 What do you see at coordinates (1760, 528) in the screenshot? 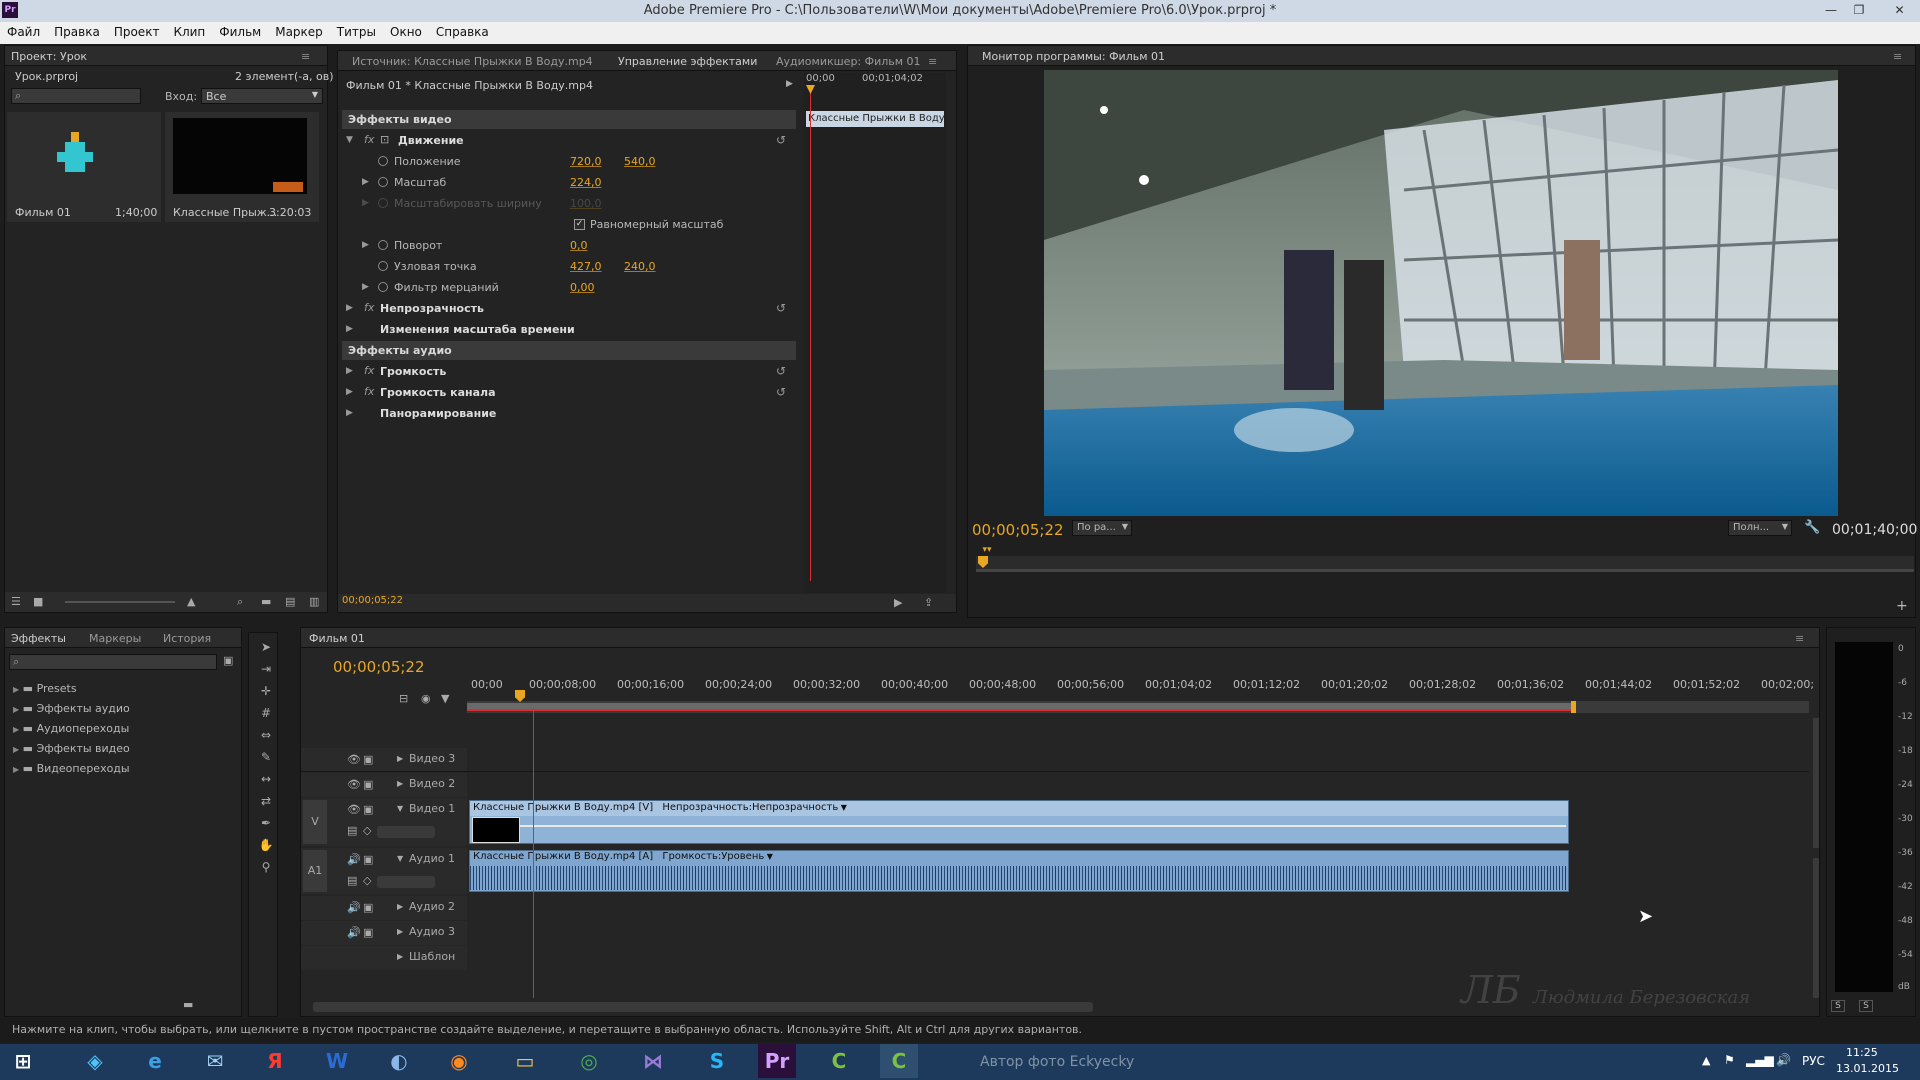
I see `playback-quality-select: Полн... ▼` at bounding box center [1760, 528].